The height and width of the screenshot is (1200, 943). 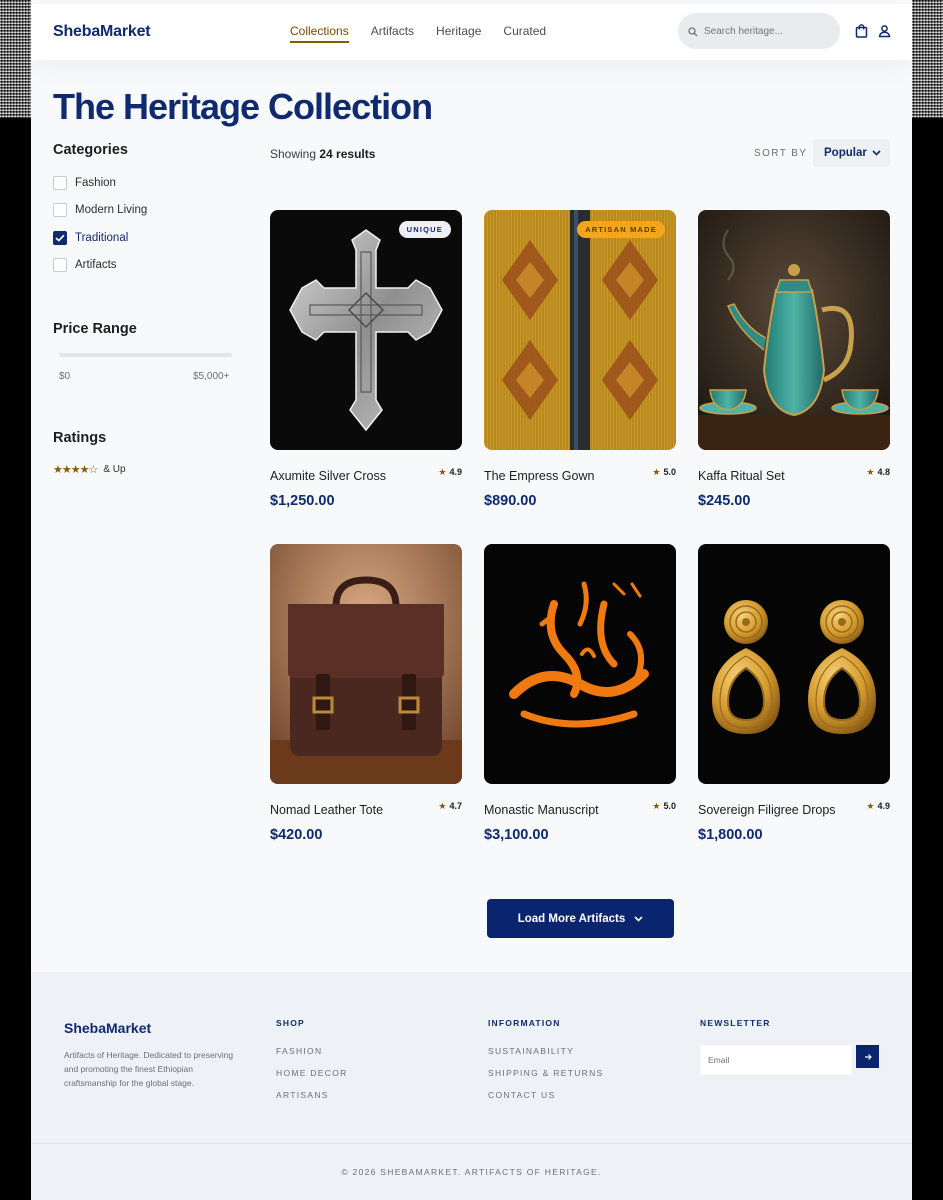 I want to click on results-prefix: Showing, so click(x=293, y=154).